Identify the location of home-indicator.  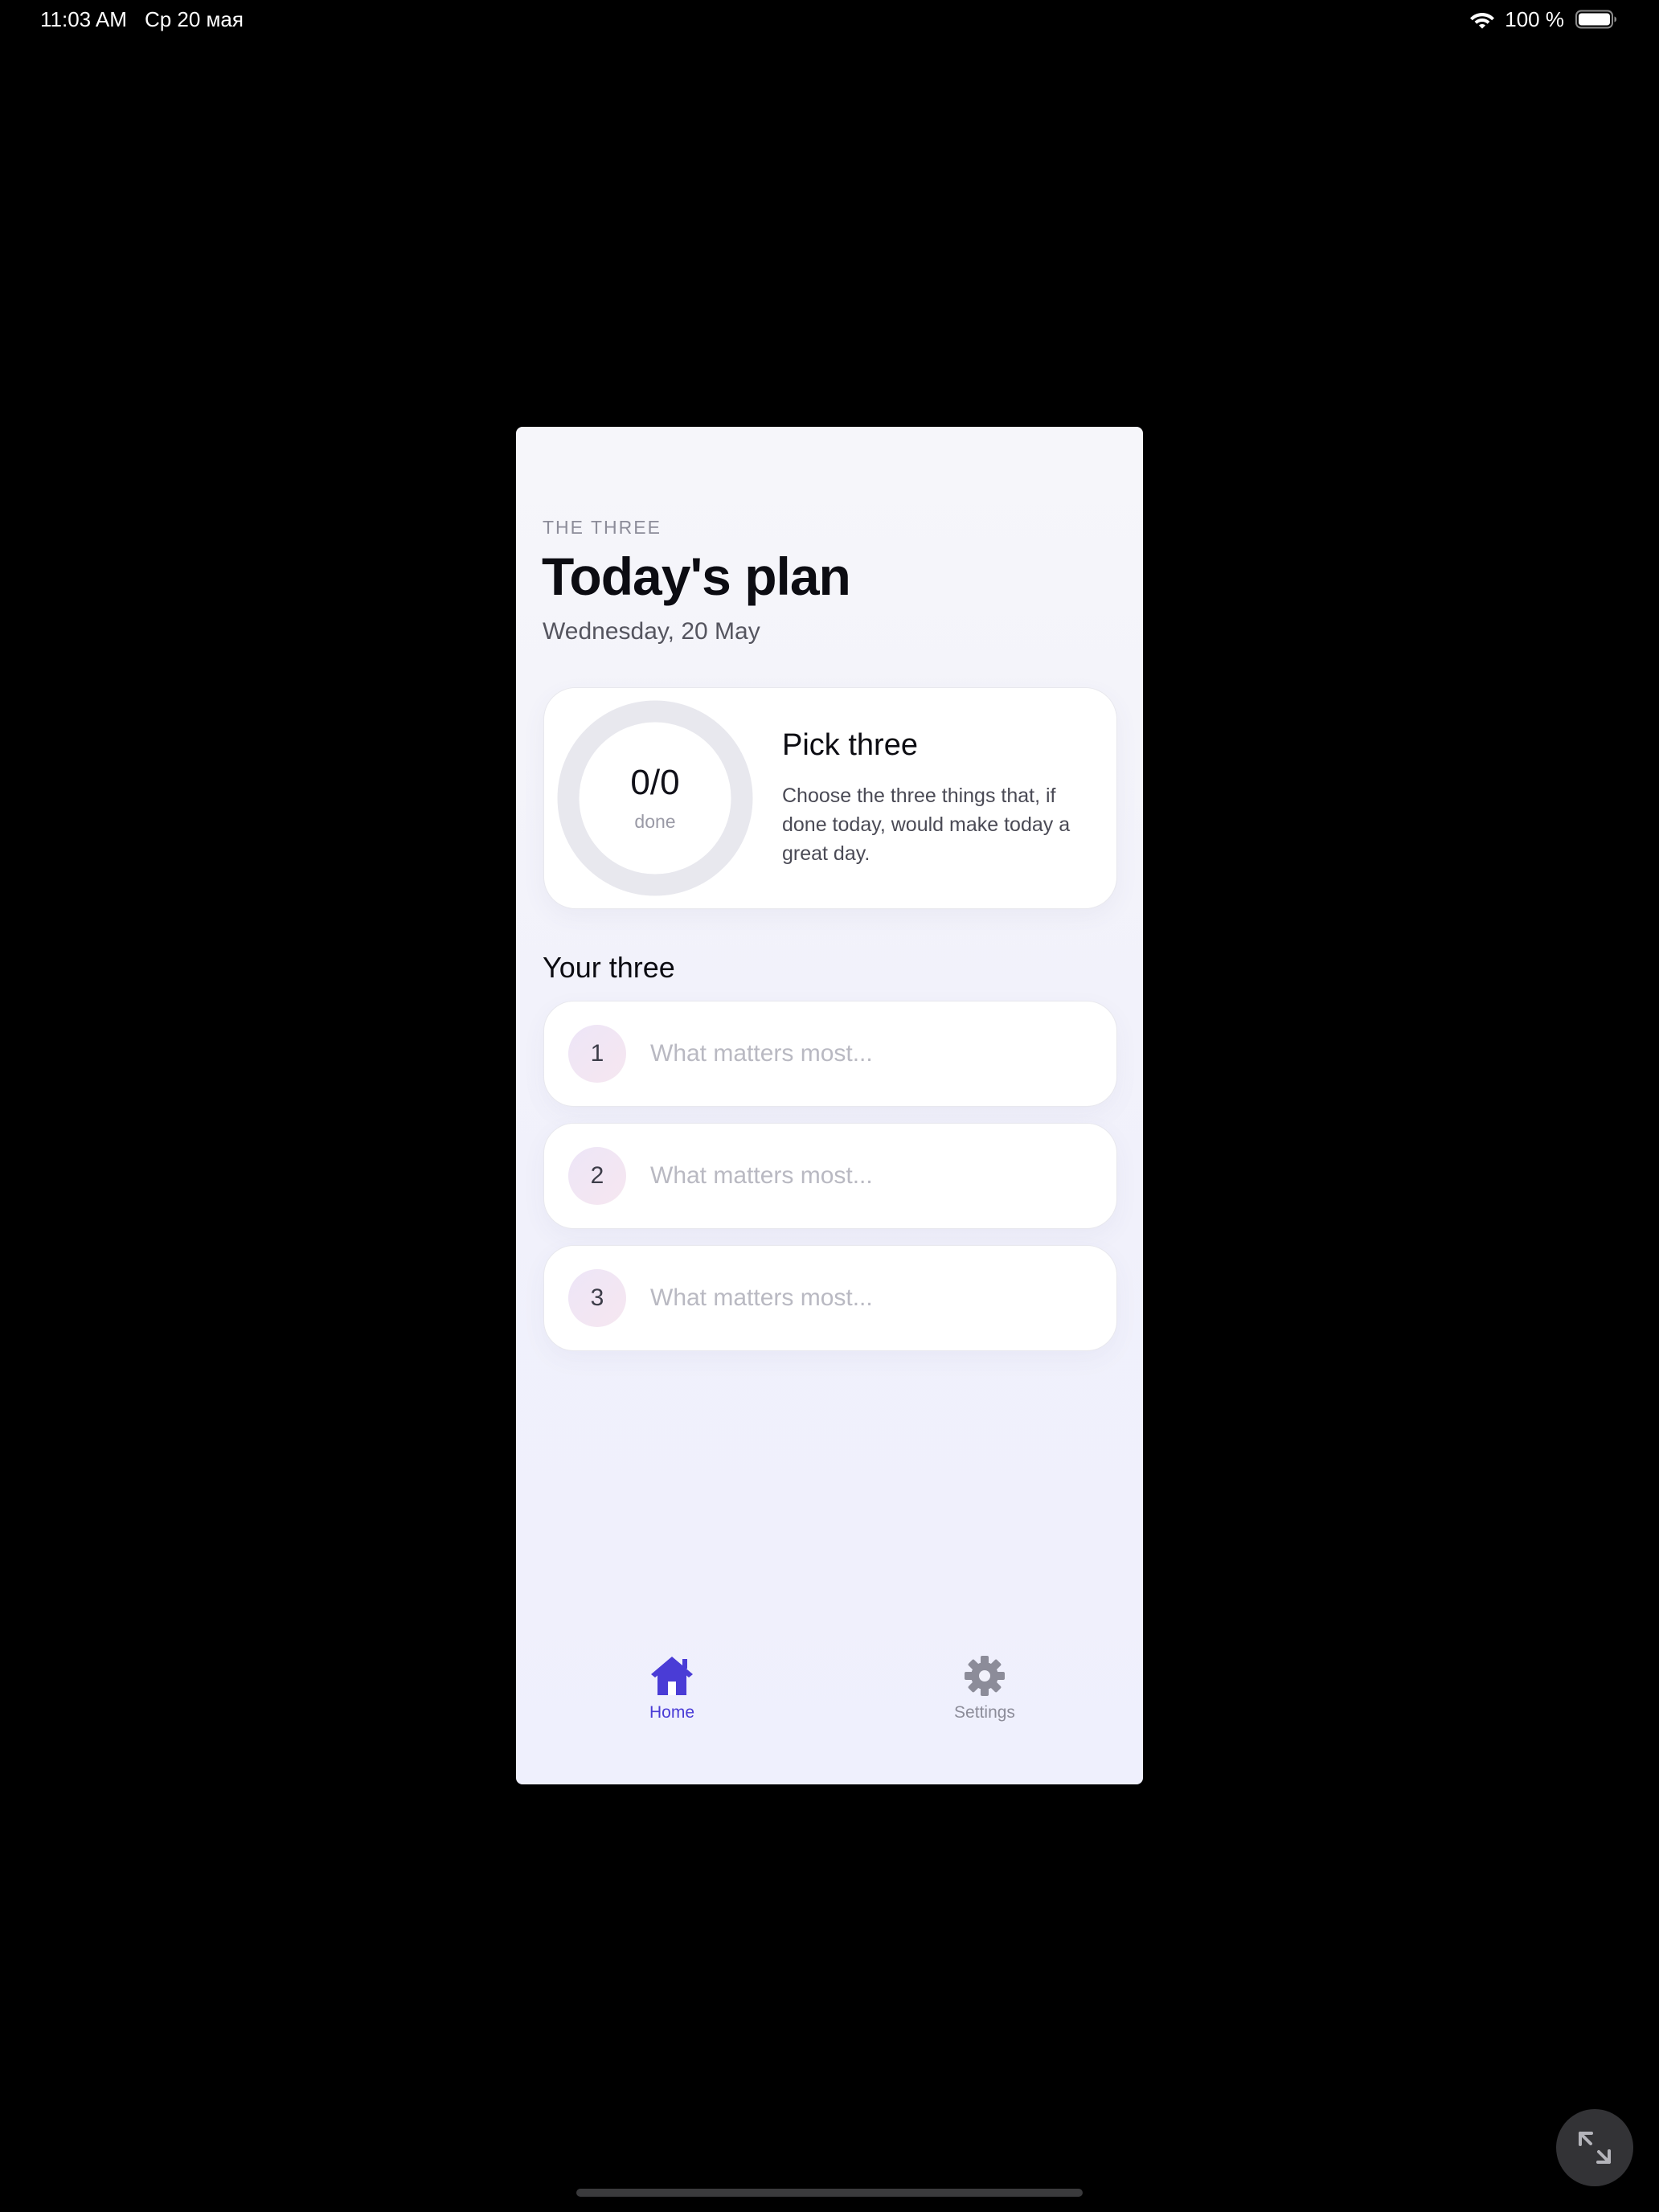
(829, 2193).